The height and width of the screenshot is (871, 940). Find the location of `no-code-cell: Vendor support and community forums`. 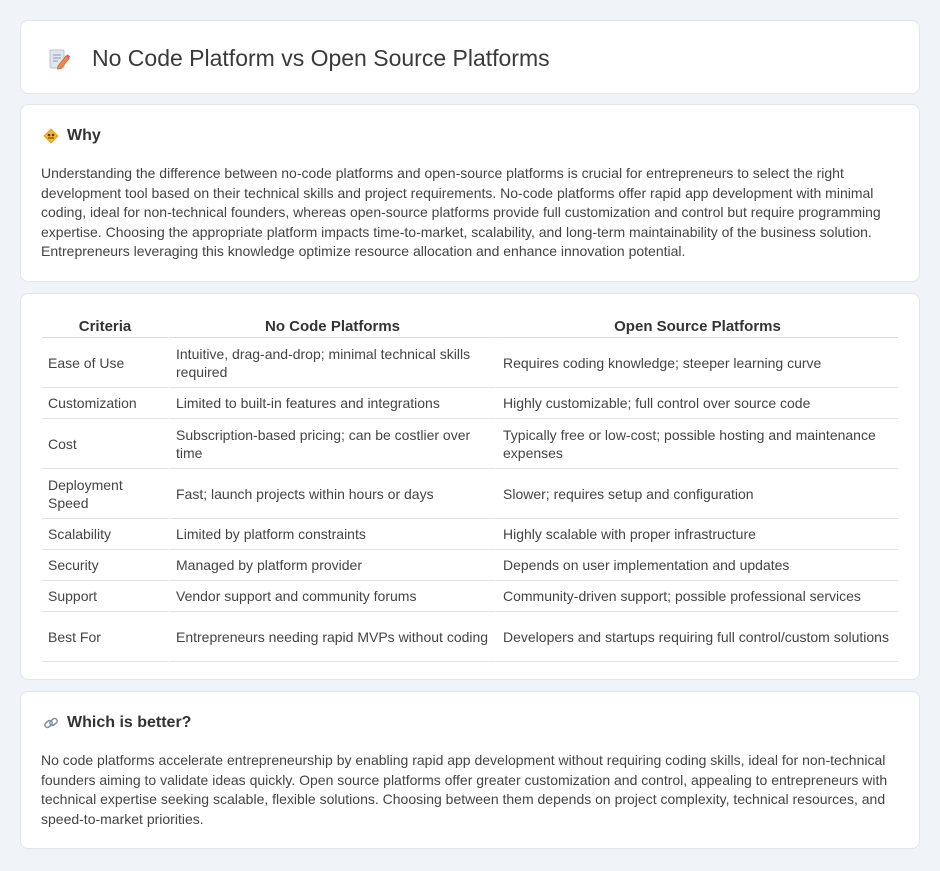

no-code-cell: Vendor support and community forums is located at coordinates (331, 596).